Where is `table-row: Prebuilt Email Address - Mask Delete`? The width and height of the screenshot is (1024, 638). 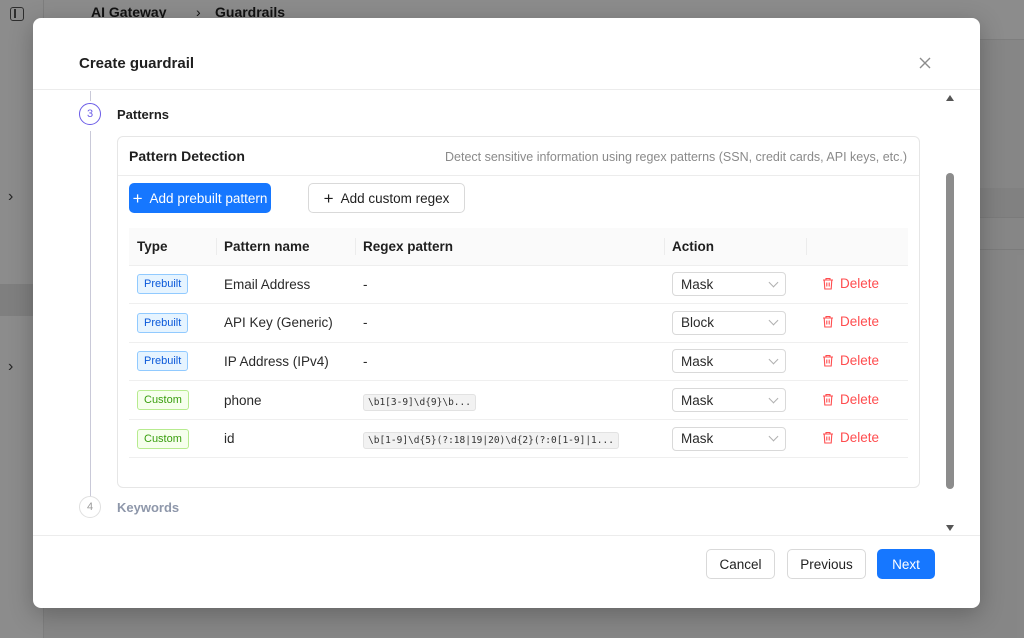
table-row: Prebuilt Email Address - Mask Delete is located at coordinates (518, 285).